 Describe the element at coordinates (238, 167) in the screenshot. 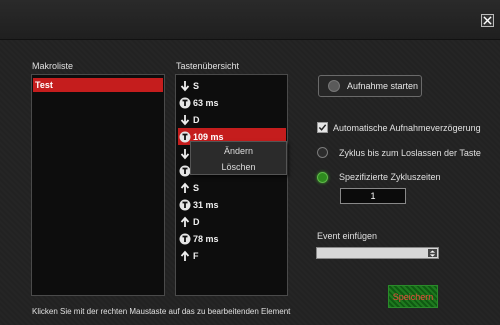

I see `context-menu-delete: Löschen` at that location.